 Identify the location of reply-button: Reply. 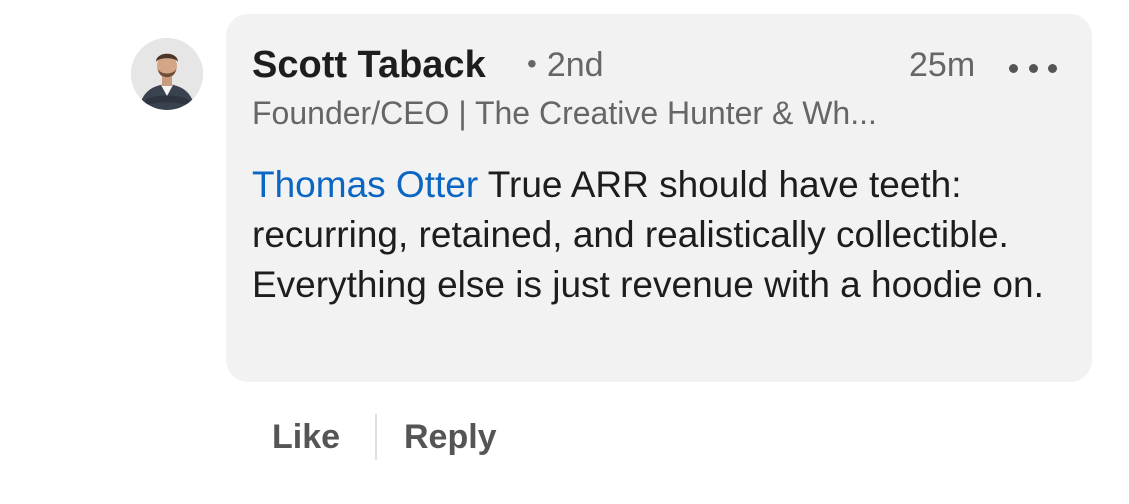
(450, 437).